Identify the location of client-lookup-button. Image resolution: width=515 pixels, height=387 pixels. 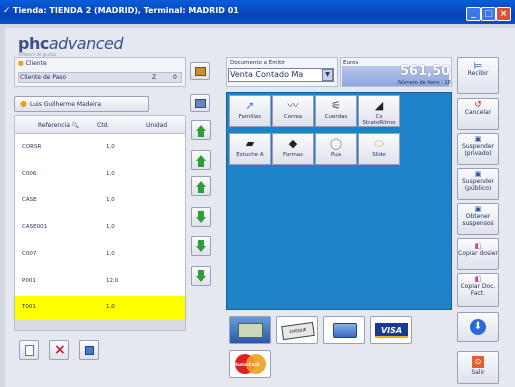
(200, 71).